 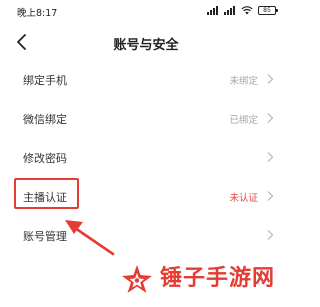 What do you see at coordinates (146, 196) in the screenshot?
I see `settings-row-streamer-verification: 主播认证 未认证` at bounding box center [146, 196].